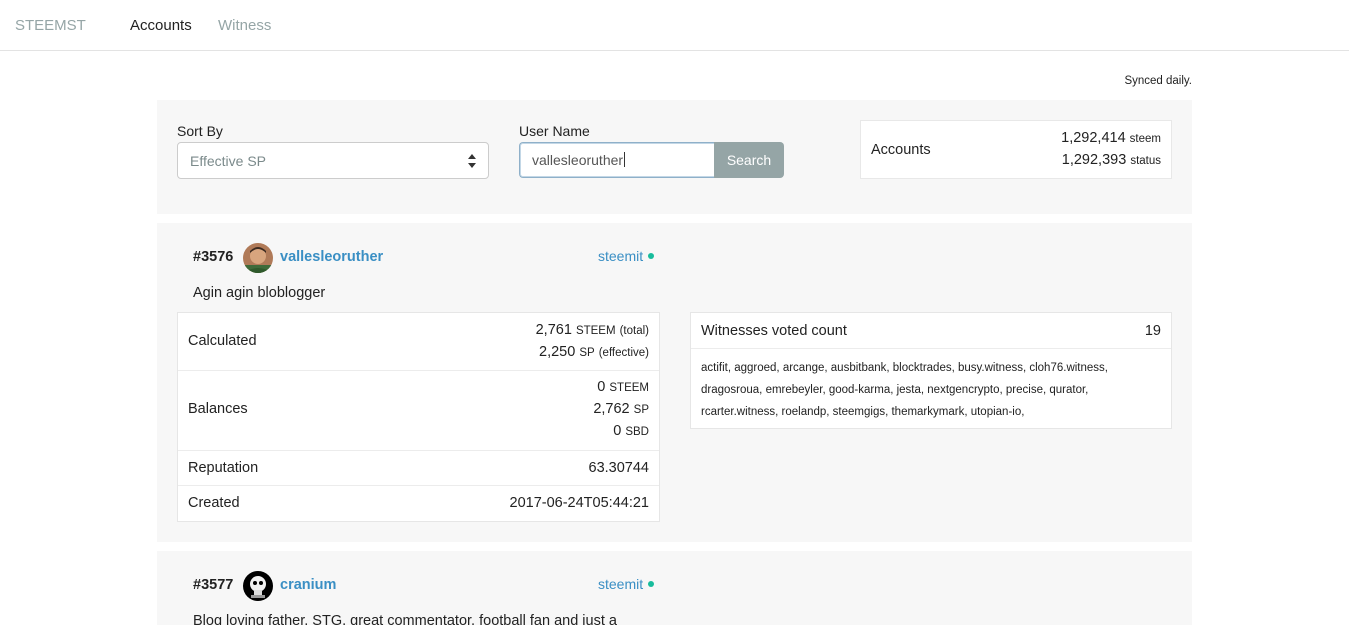 The image size is (1349, 625). Describe the element at coordinates (333, 160) in the screenshot. I see `sort-by-select: Effective SP` at that location.